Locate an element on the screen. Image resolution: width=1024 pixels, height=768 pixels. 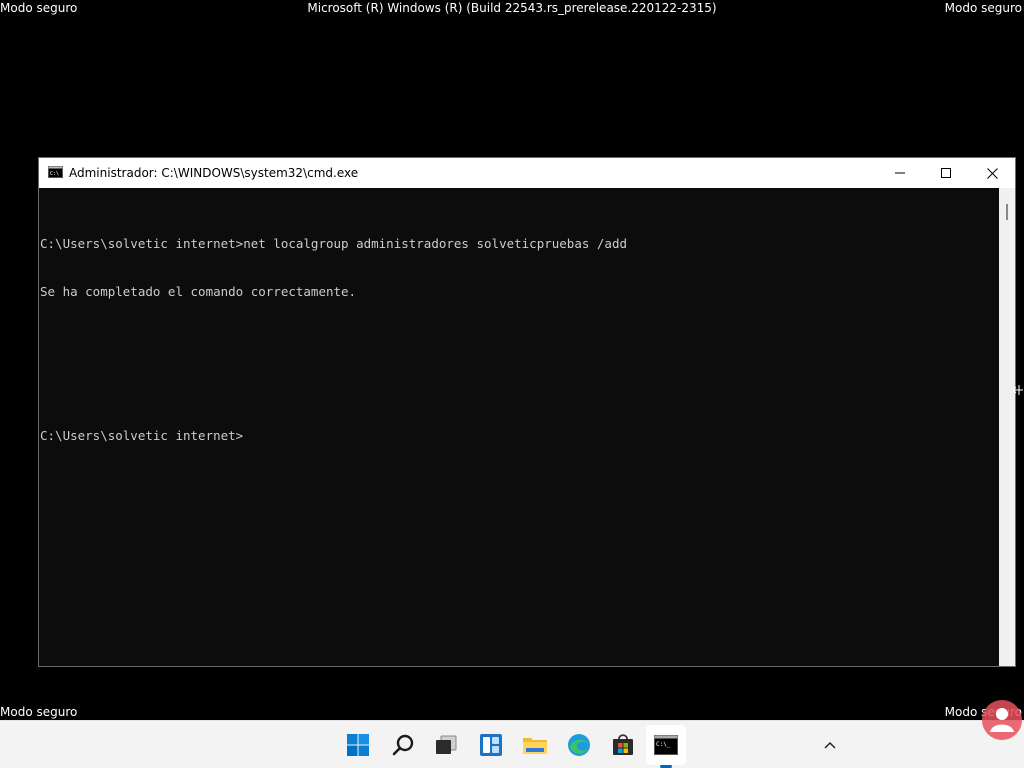
cmd-icon: C:\_ is located at coordinates (666, 745).